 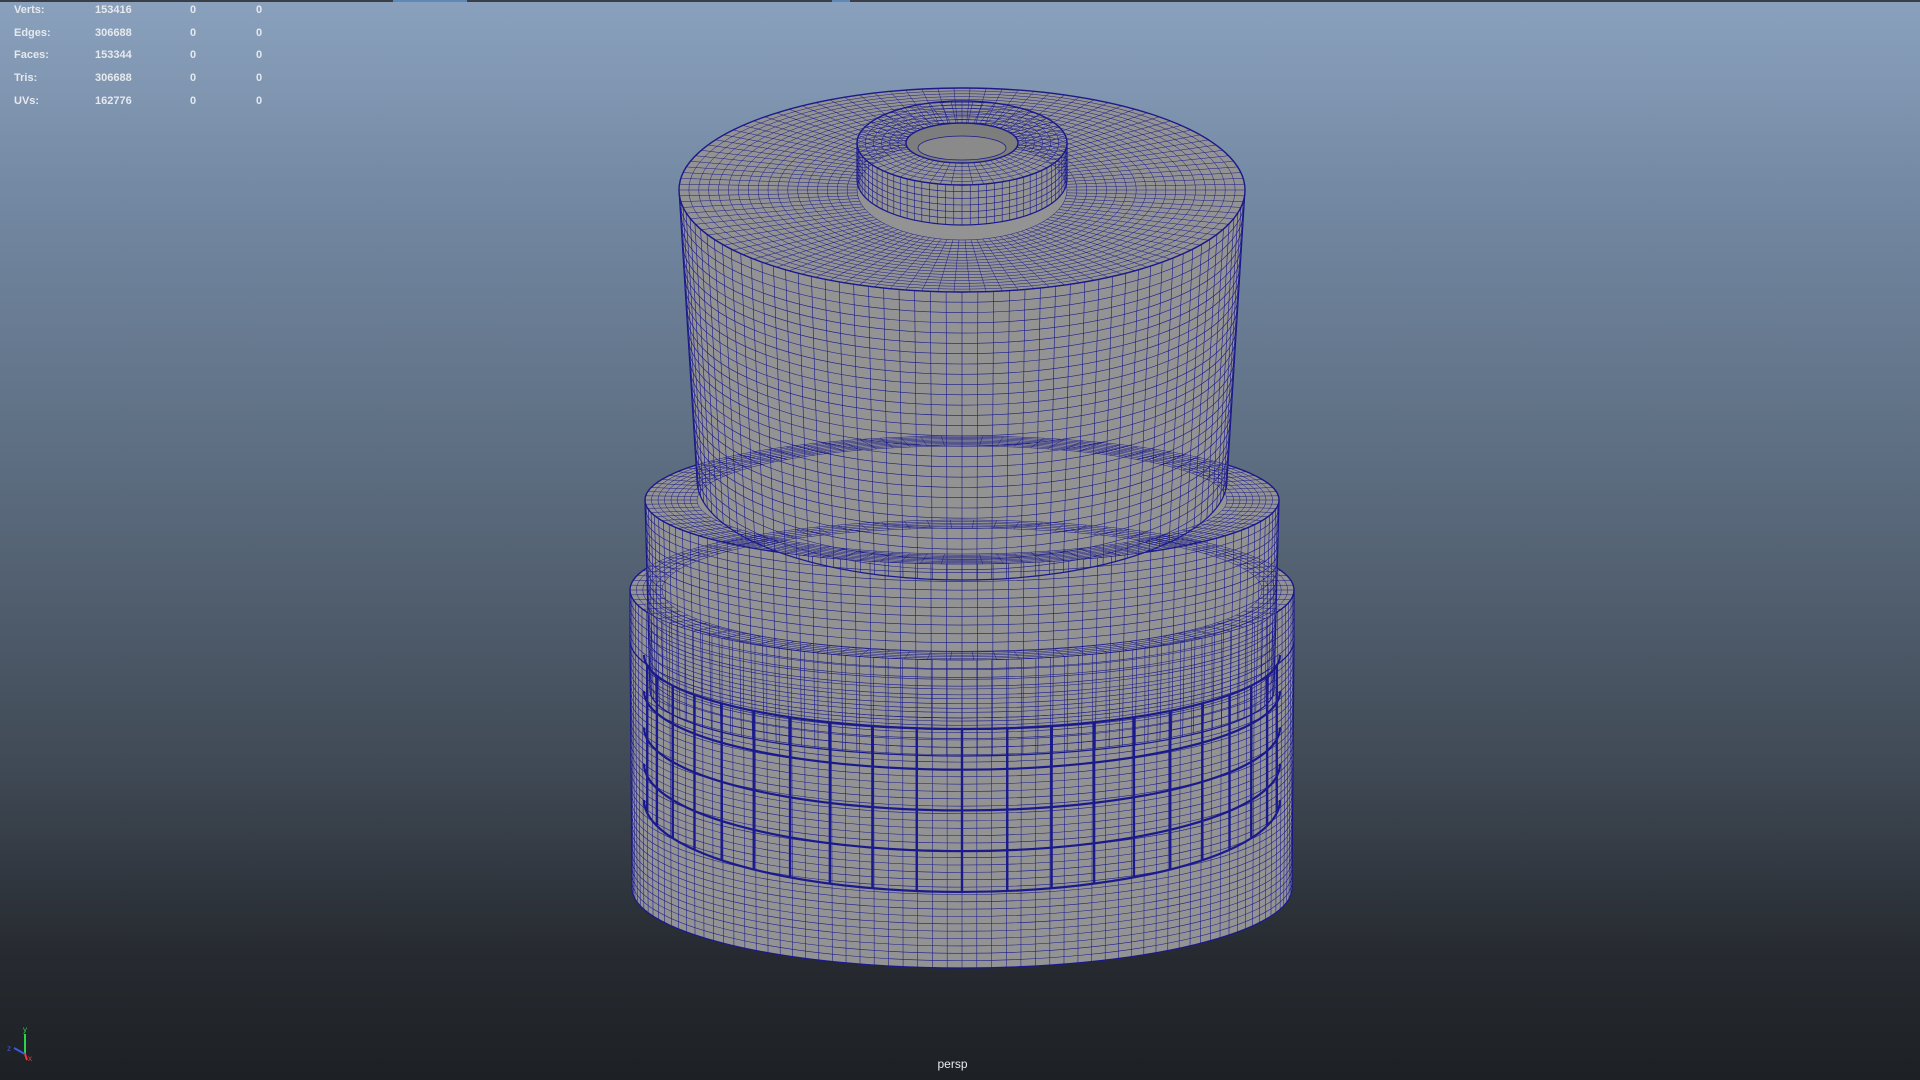 I want to click on z-axis-line, so click(x=19, y=1051).